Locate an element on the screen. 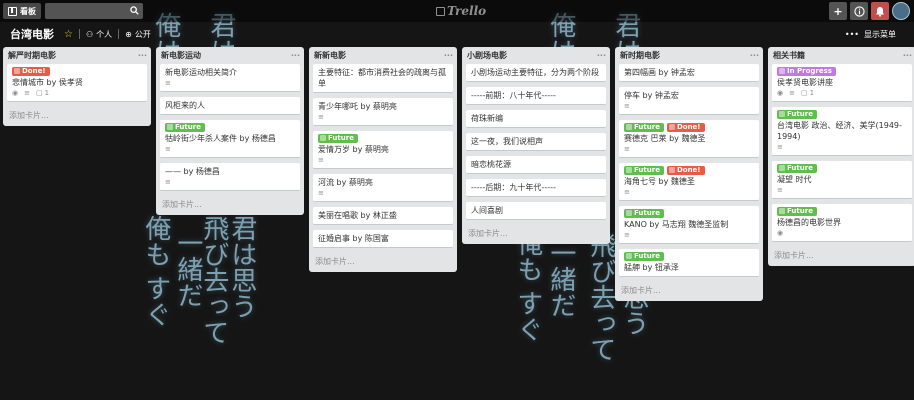  card: 青少年哪吒 by 蔡明亮 ≡ is located at coordinates (383, 112).